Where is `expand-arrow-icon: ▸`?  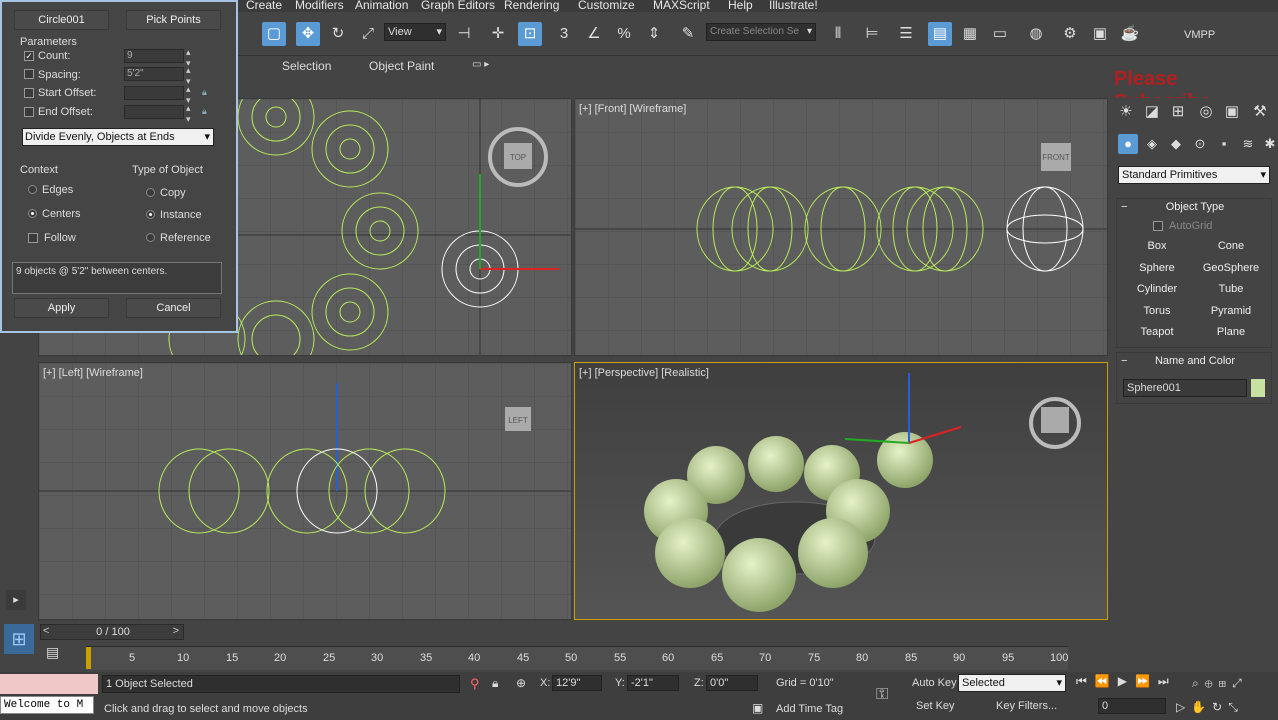 expand-arrow-icon: ▸ is located at coordinates (16, 600).